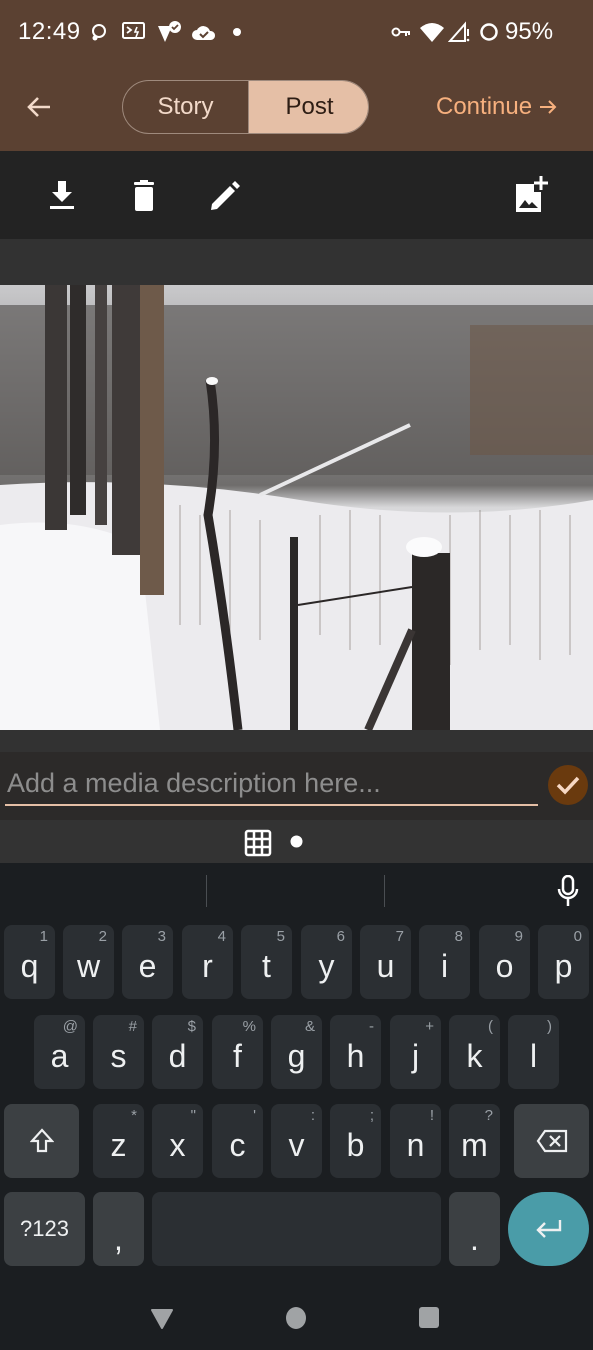  I want to click on vpn-key-icon, so click(401, 32).